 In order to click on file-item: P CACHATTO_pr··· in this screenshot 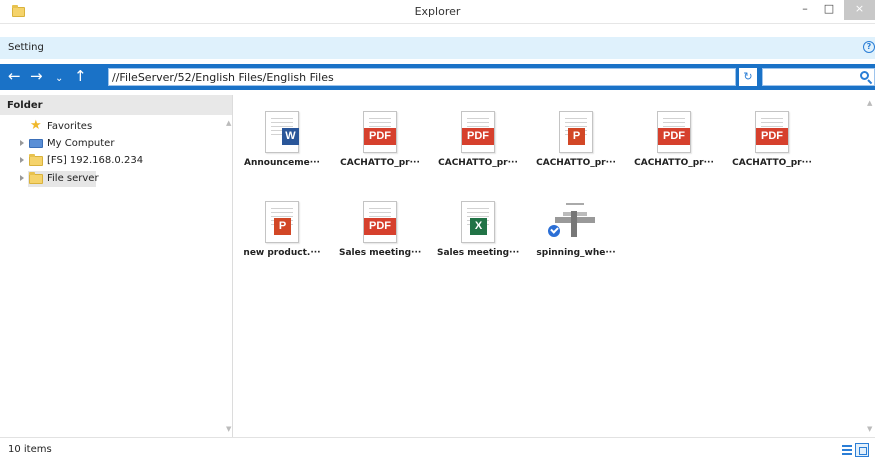, I will do `click(576, 141)`.